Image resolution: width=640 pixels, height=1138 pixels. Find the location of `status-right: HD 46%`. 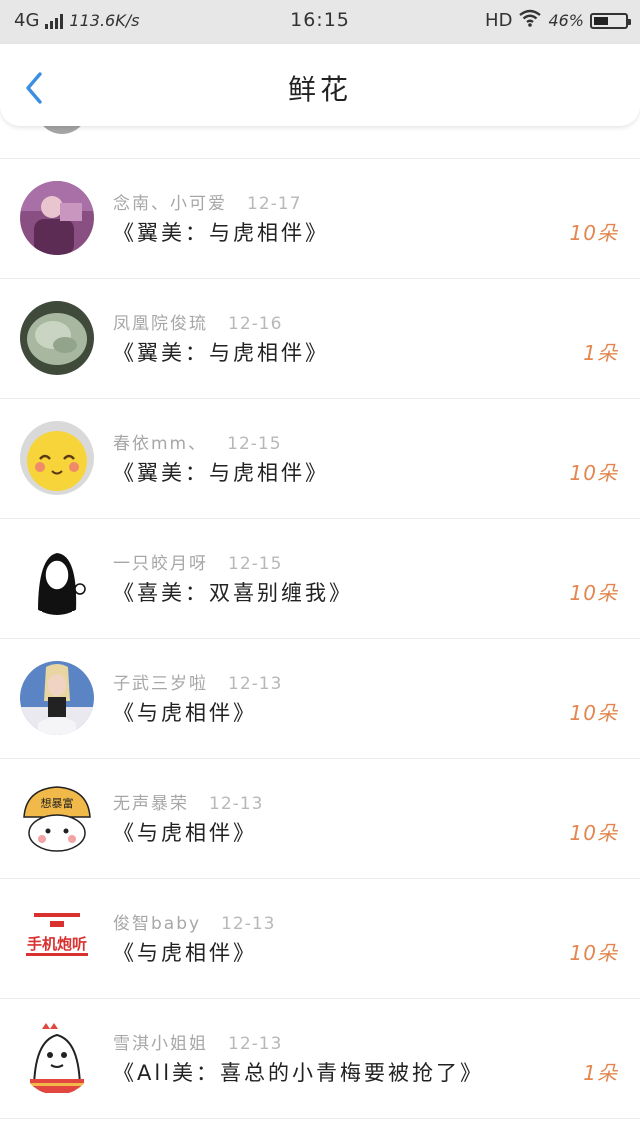

status-right: HD 46% is located at coordinates (558, 20).